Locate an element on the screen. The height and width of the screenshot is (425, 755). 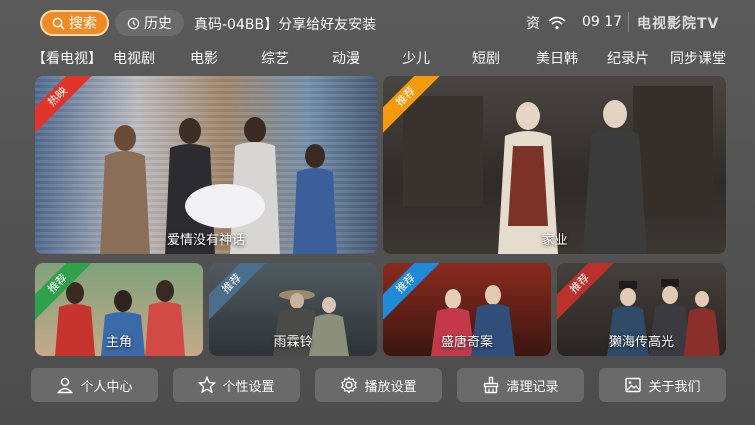
nav-item-kids: 少儿 is located at coordinates (416, 58).